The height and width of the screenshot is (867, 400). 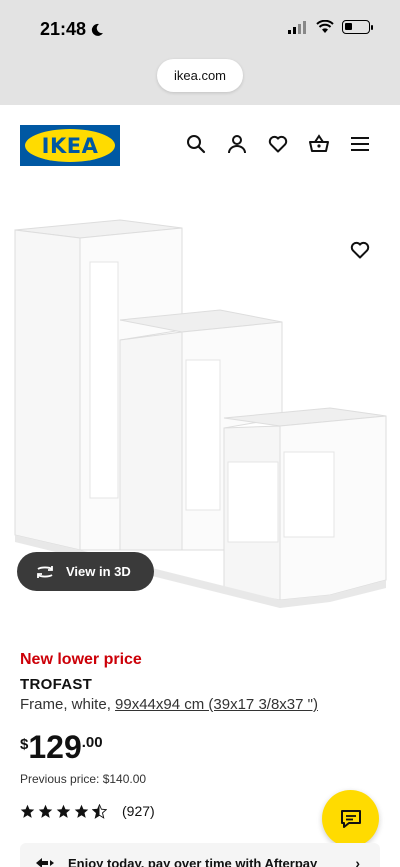 I want to click on favorite-heart-icon, so click(x=360, y=250).